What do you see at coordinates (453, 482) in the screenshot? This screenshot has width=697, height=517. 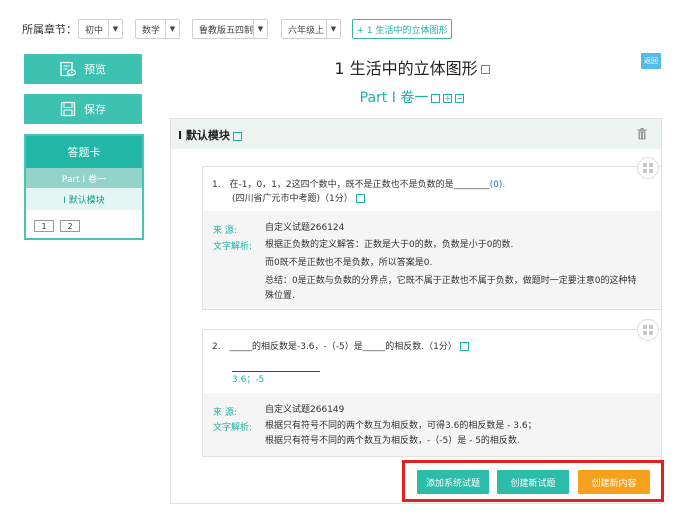 I see `add-system-question-button: 添加系统试题` at bounding box center [453, 482].